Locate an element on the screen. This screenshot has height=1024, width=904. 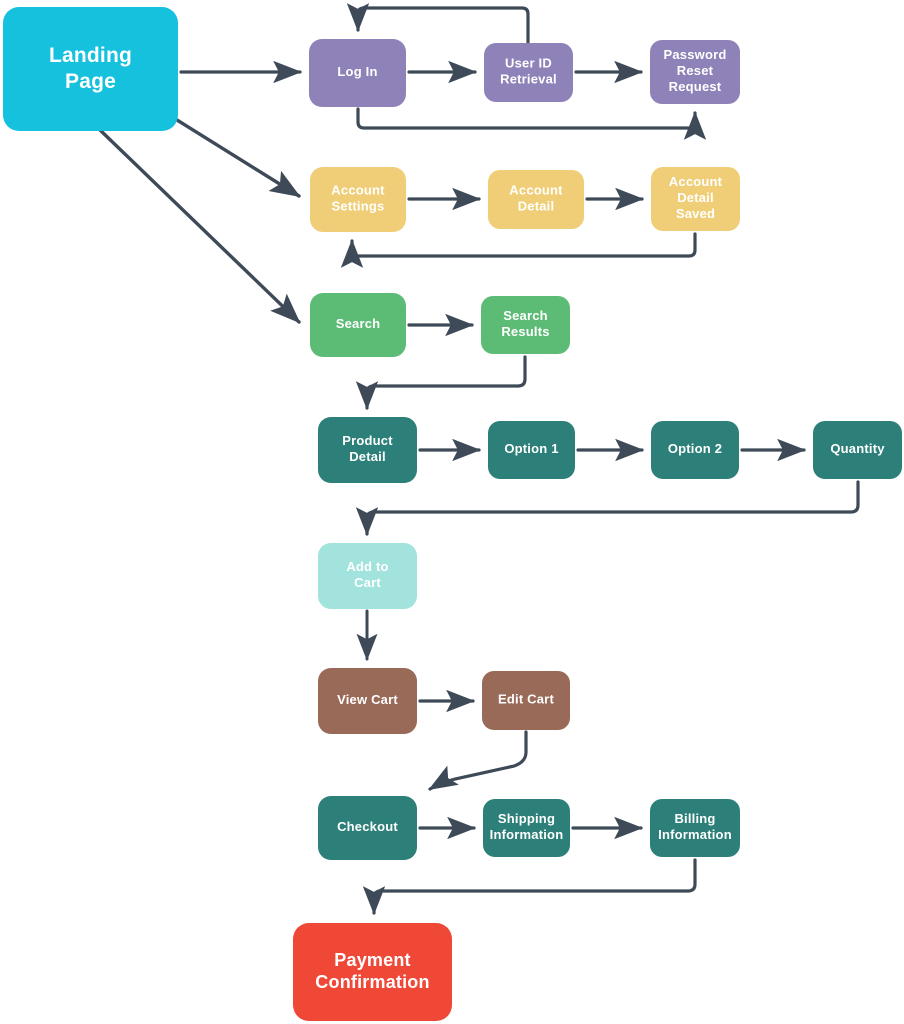
node-search: Search is located at coordinates (358, 325).